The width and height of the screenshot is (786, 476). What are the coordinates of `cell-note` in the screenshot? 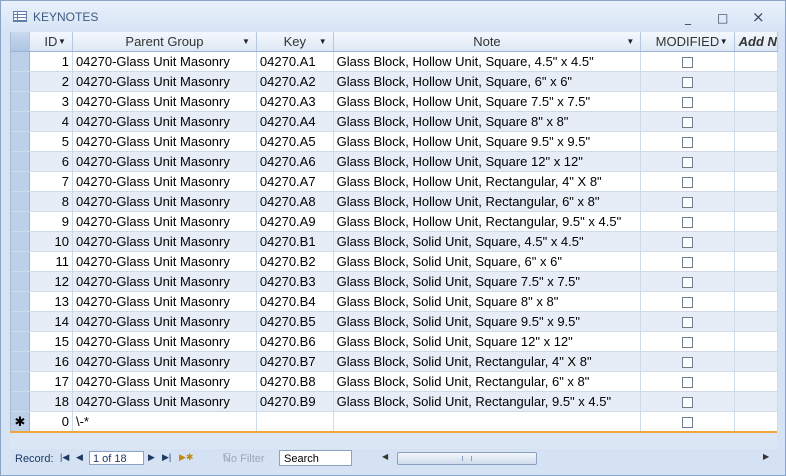 It's located at (487, 421).